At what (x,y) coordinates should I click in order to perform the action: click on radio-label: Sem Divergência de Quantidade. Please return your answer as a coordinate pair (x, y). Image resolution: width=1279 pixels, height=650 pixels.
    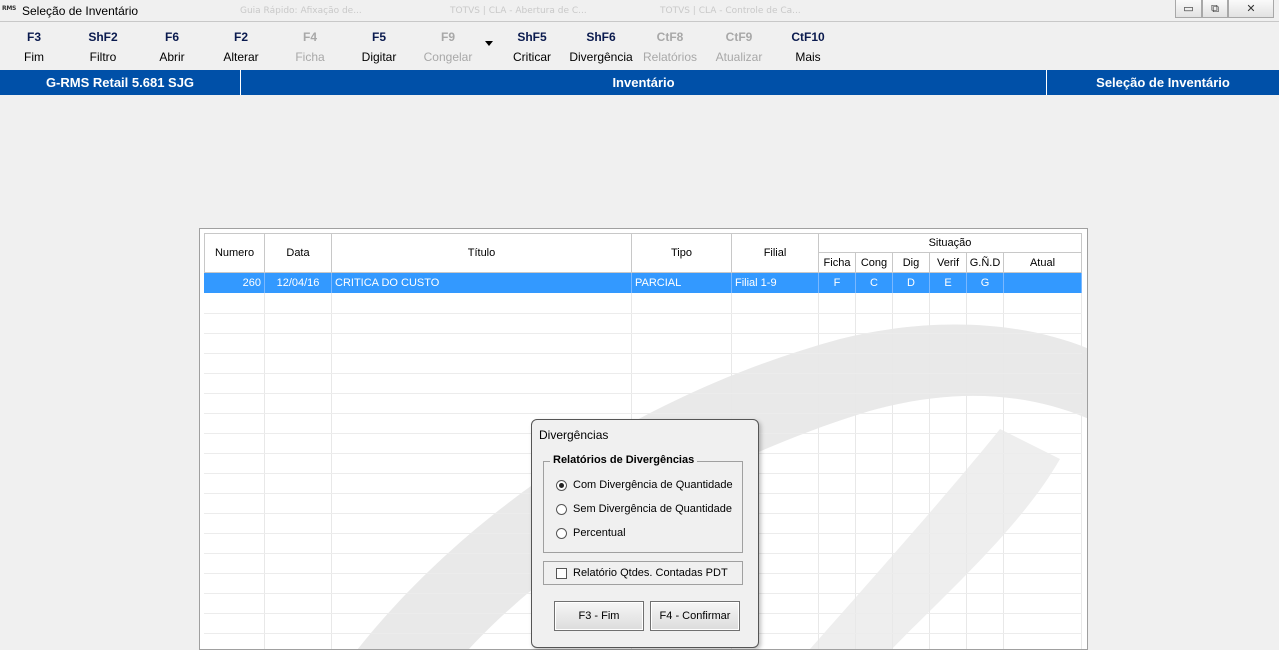
    Looking at the image, I should click on (652, 509).